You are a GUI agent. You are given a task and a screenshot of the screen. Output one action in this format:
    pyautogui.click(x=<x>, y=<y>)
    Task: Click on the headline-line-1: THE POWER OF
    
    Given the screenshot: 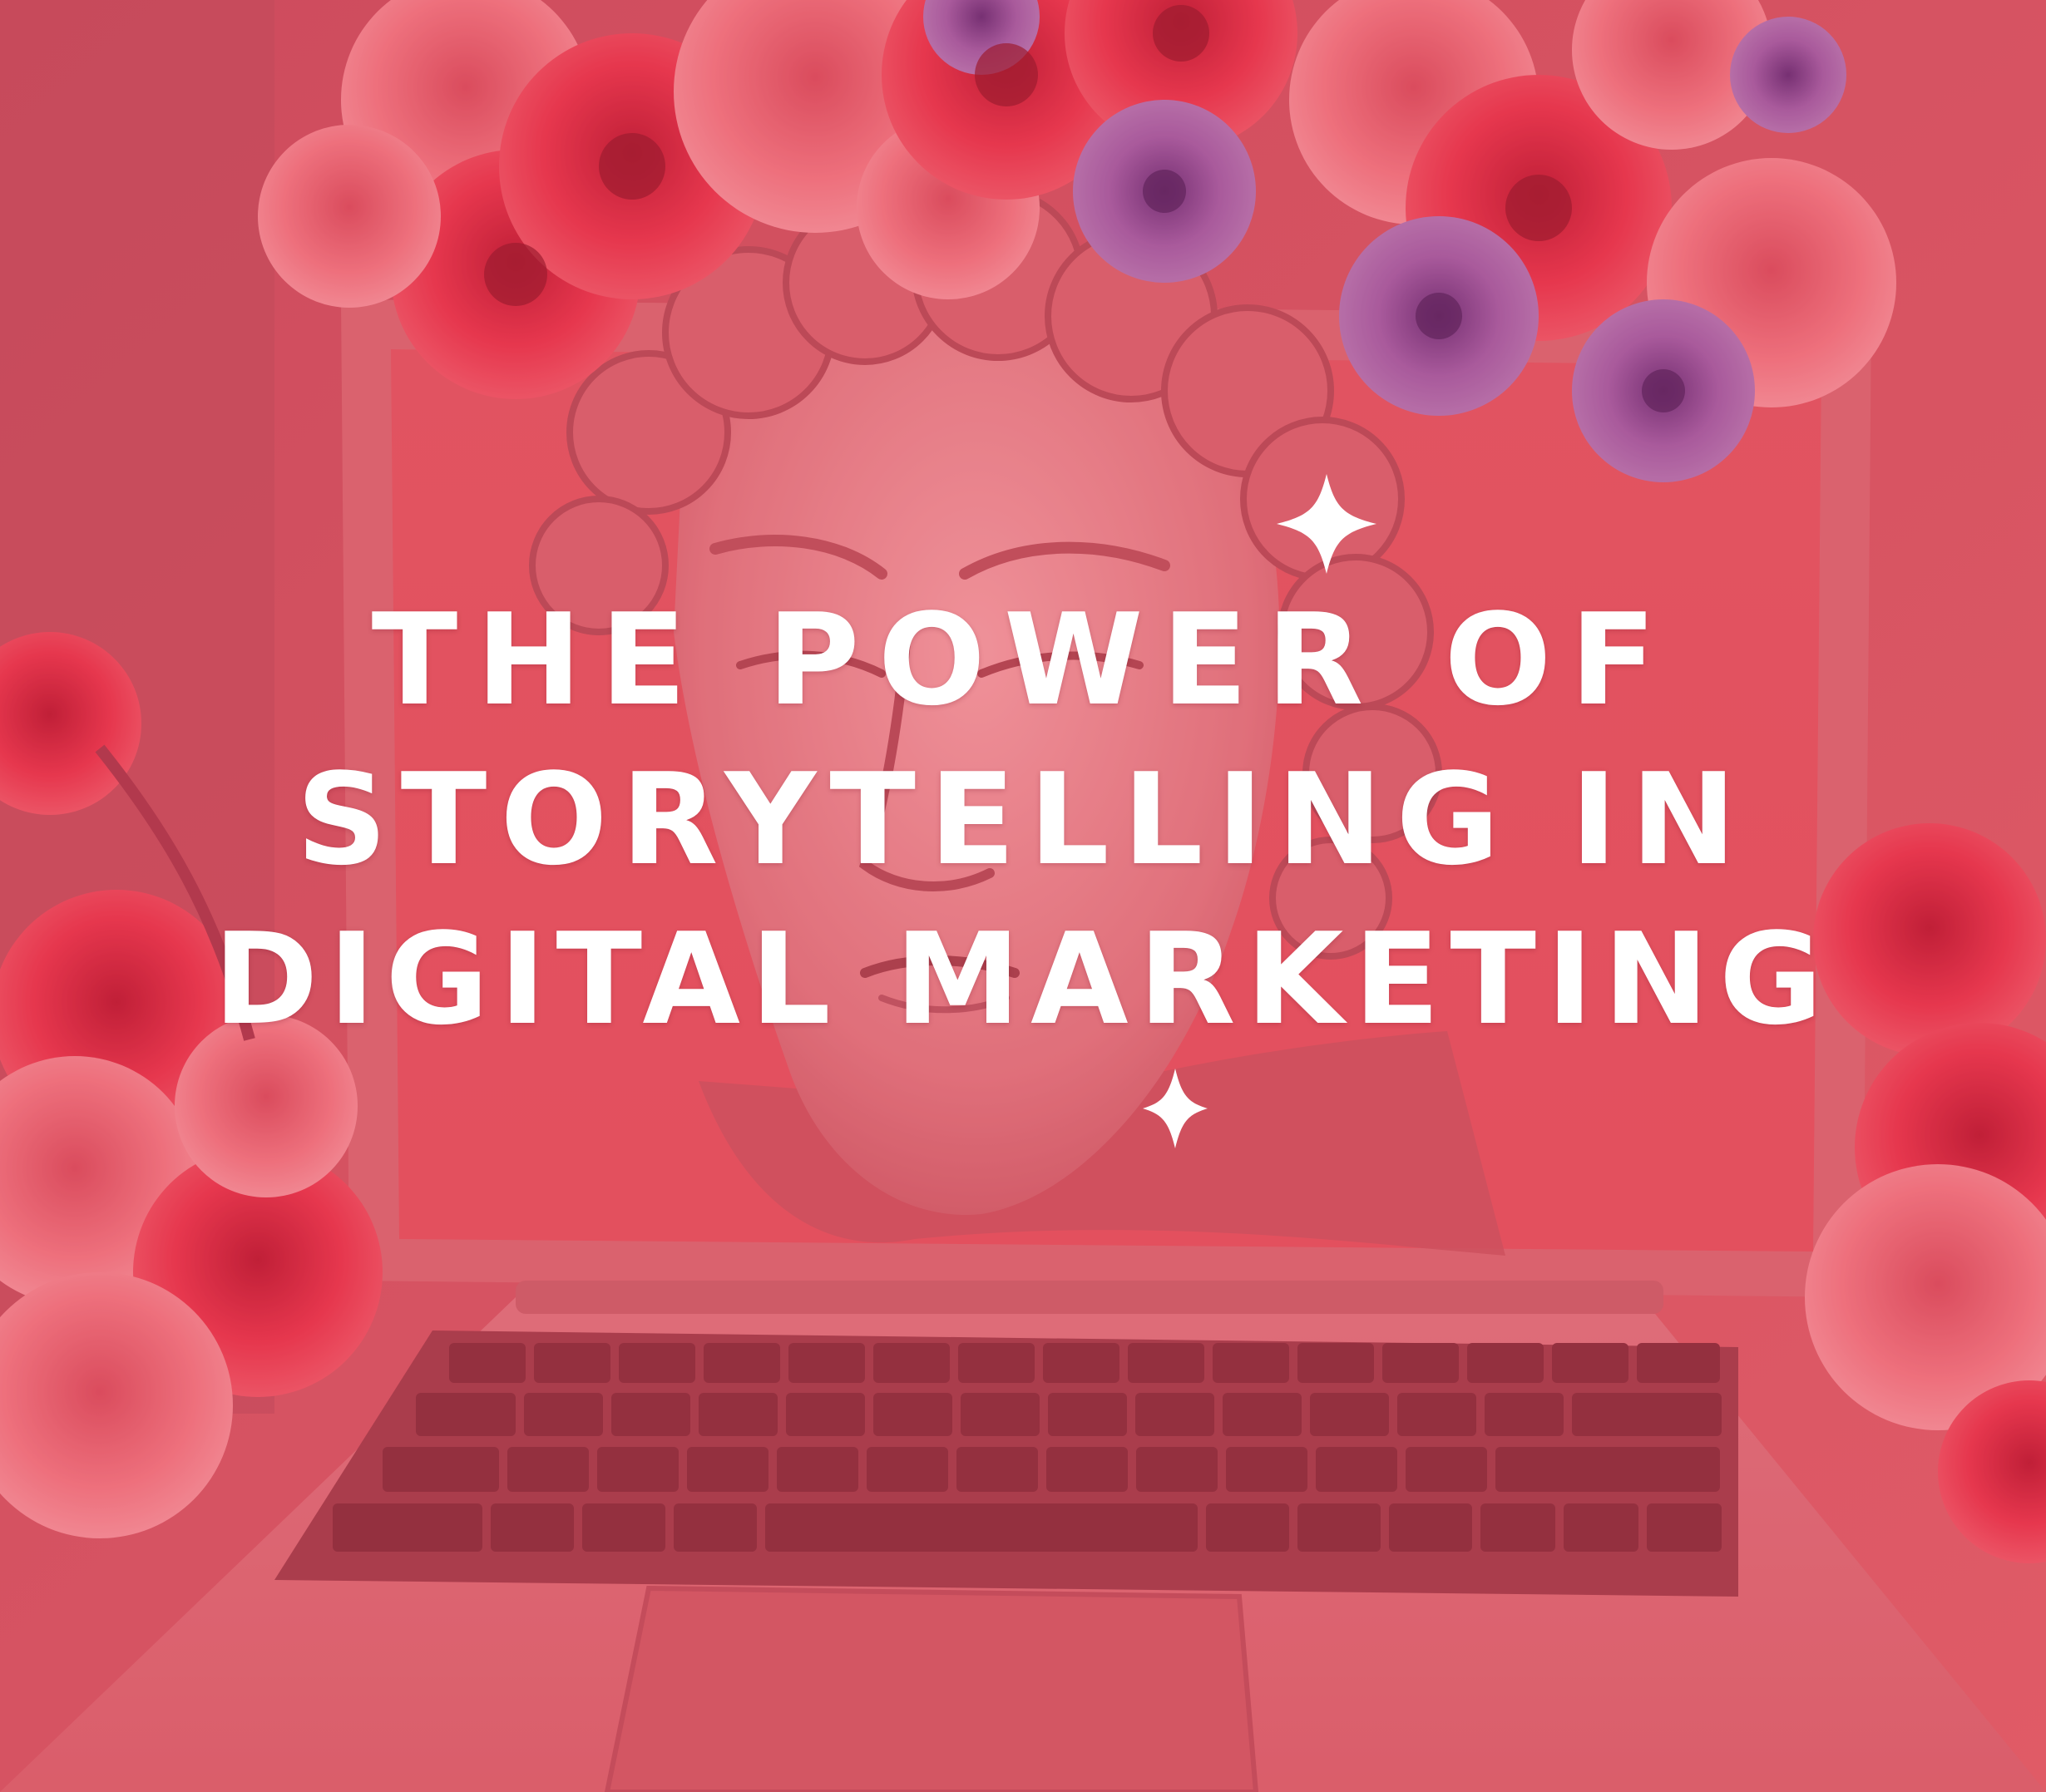 What is the action you would take?
    pyautogui.click(x=1023, y=659)
    